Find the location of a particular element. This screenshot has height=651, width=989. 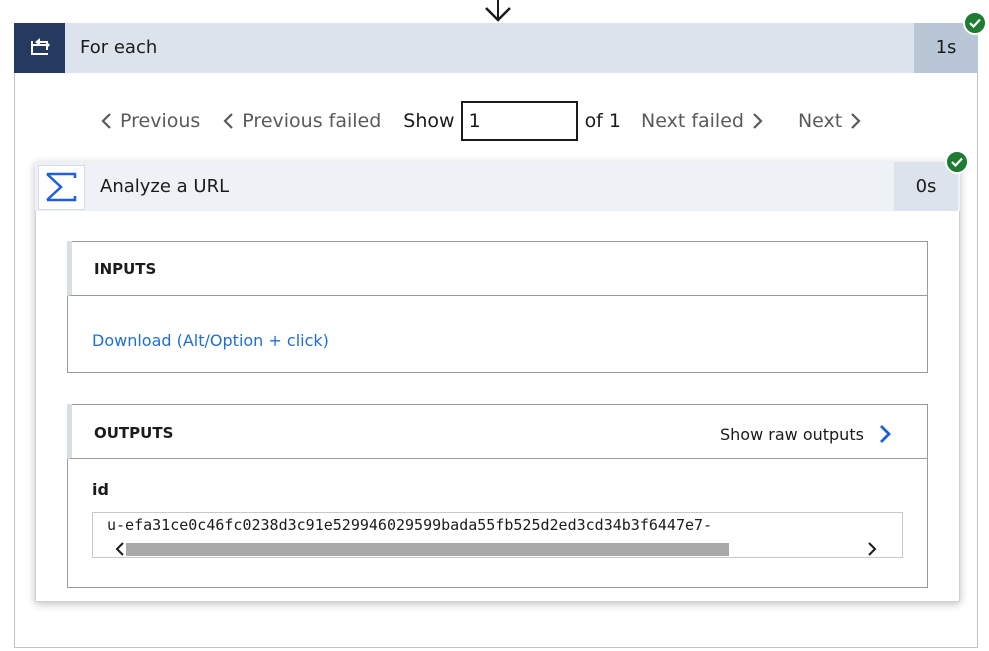

show-label: Show is located at coordinates (429, 121).